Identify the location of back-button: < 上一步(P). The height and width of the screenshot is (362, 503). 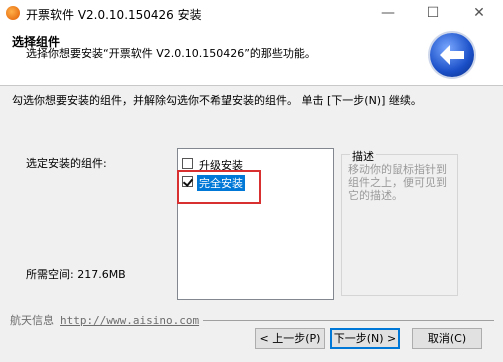
(290, 338).